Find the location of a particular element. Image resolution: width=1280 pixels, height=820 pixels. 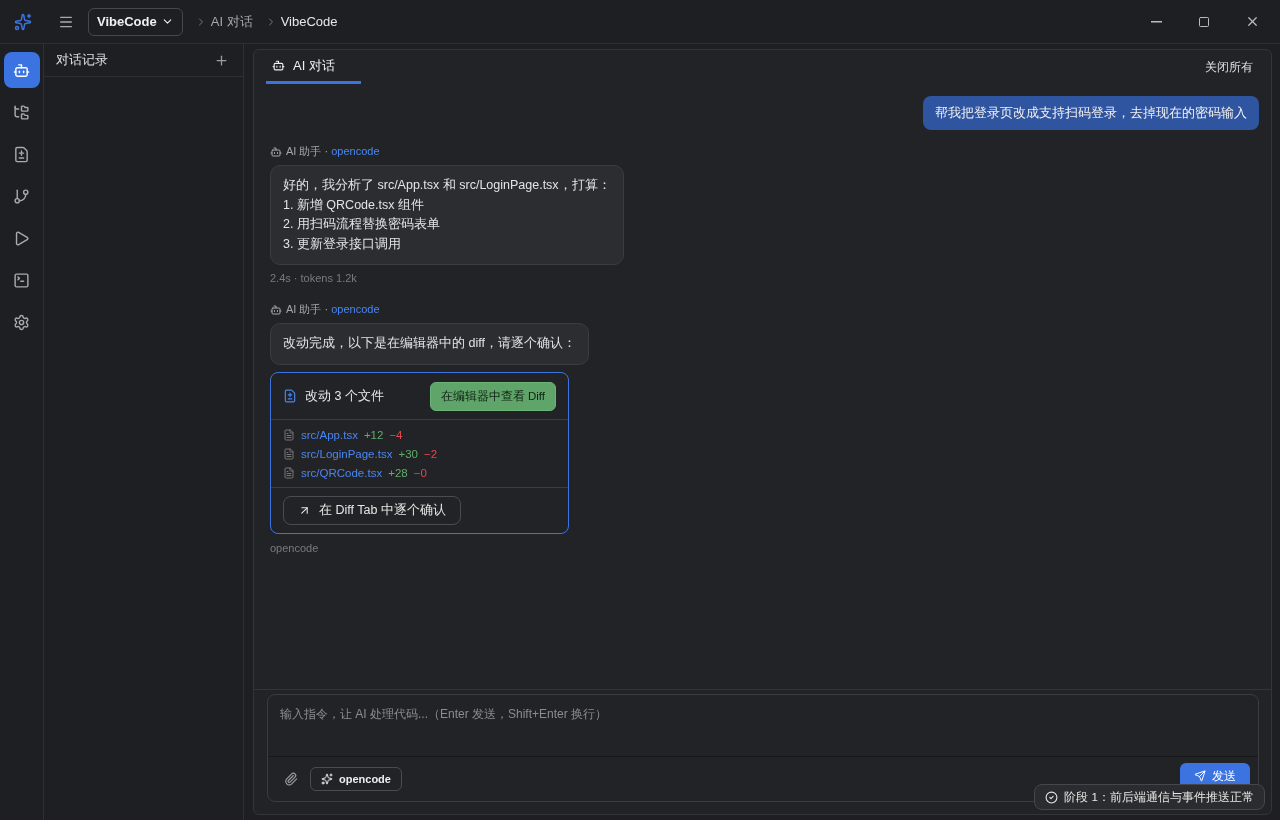

close-all-button: 关闭所有 is located at coordinates (1229, 67).